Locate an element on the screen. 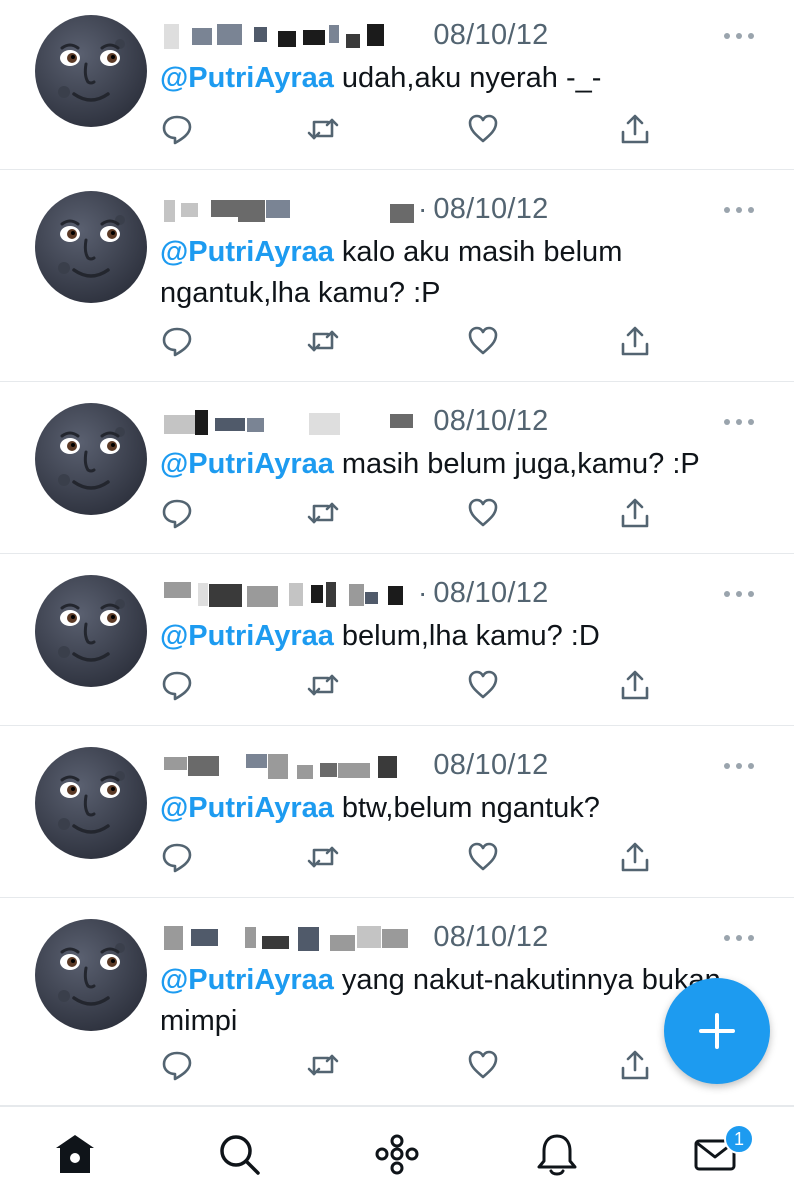  plus-icon is located at coordinates (717, 1031).